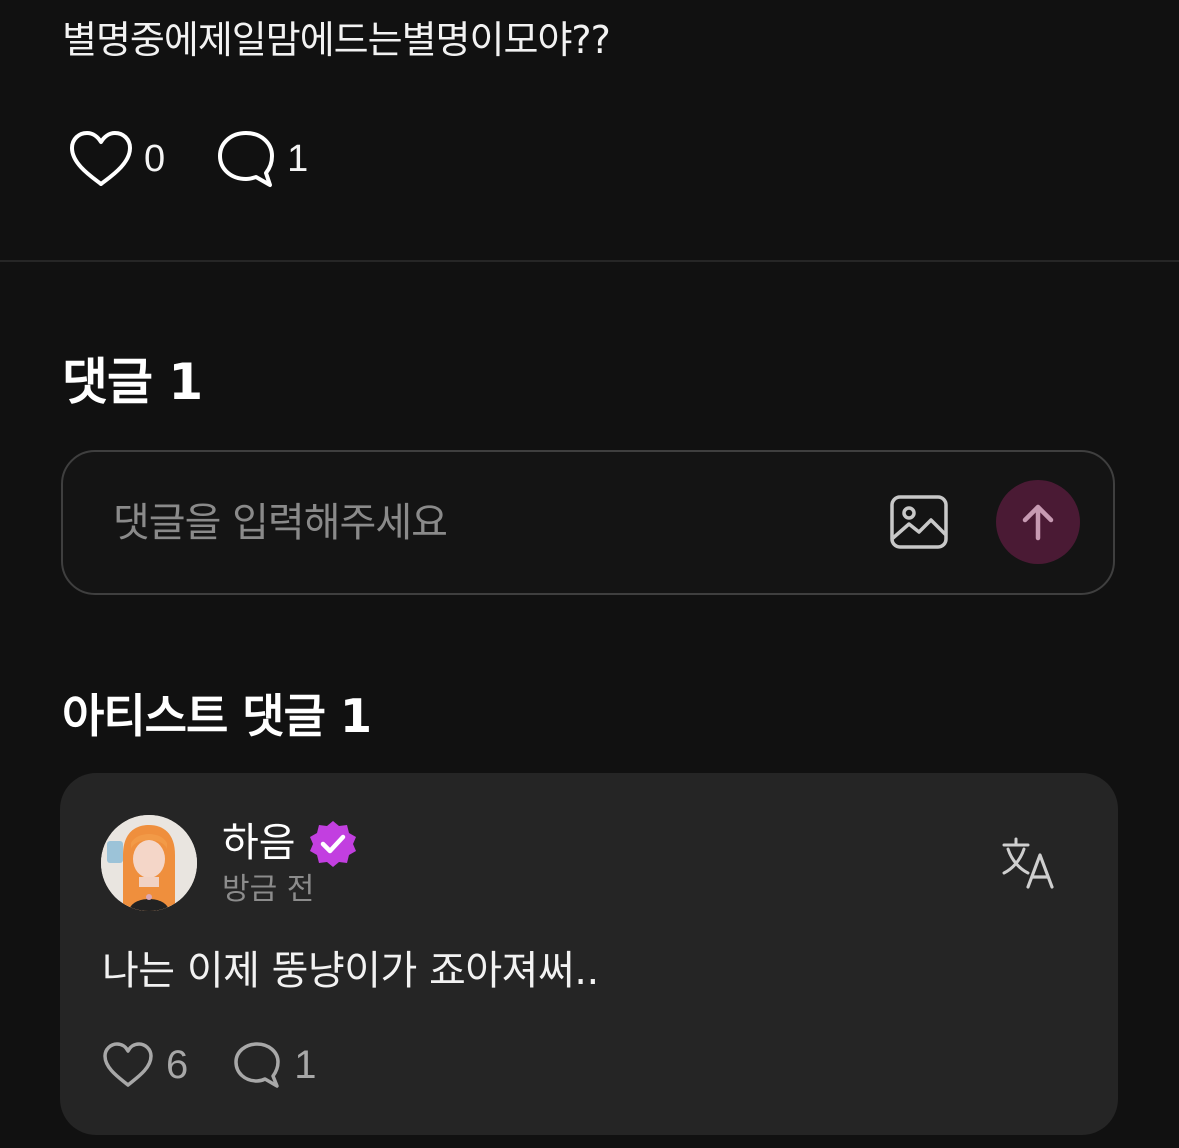  I want to click on post-comment-button: 1, so click(261, 159).